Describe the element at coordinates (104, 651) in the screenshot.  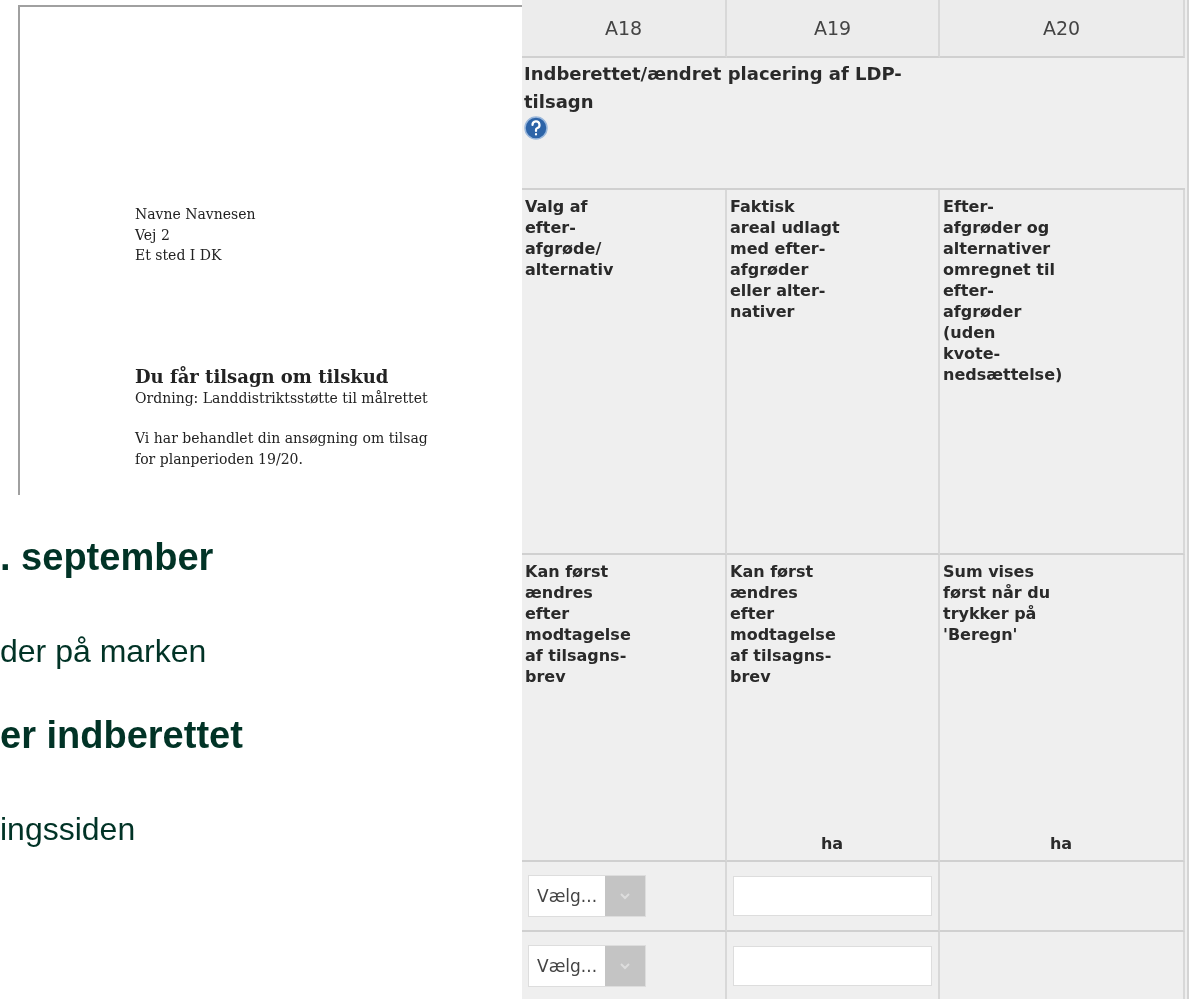
I see `slide-text: der på marken` at that location.